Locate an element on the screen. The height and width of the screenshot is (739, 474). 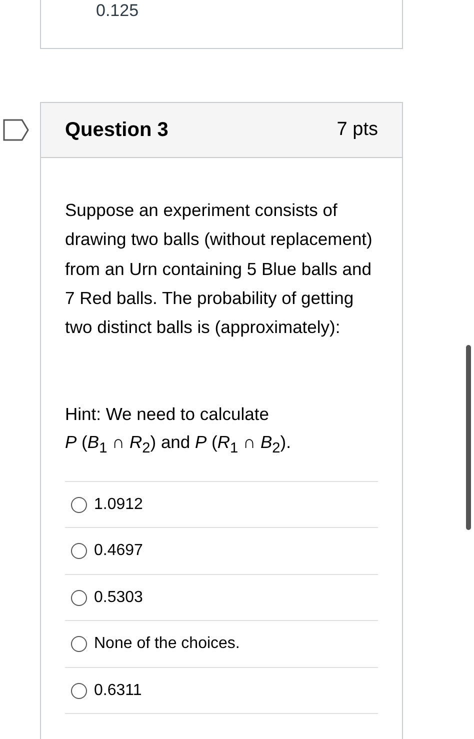
hint-text: Hint: We need to calculate is located at coordinates (167, 414).